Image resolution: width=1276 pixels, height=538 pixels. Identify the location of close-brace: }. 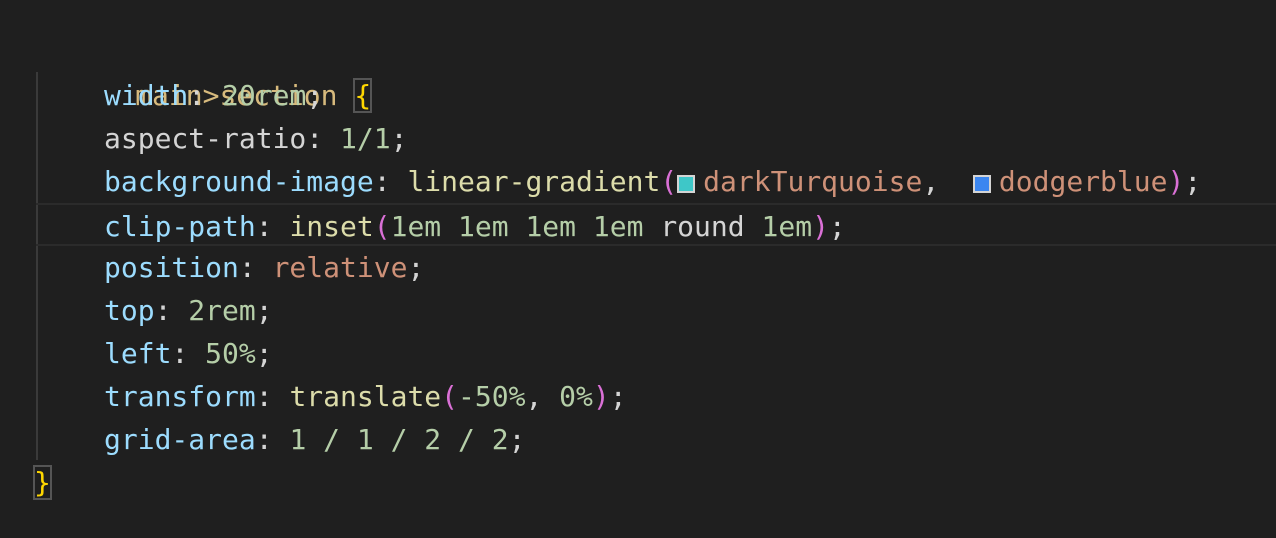
(42, 482).